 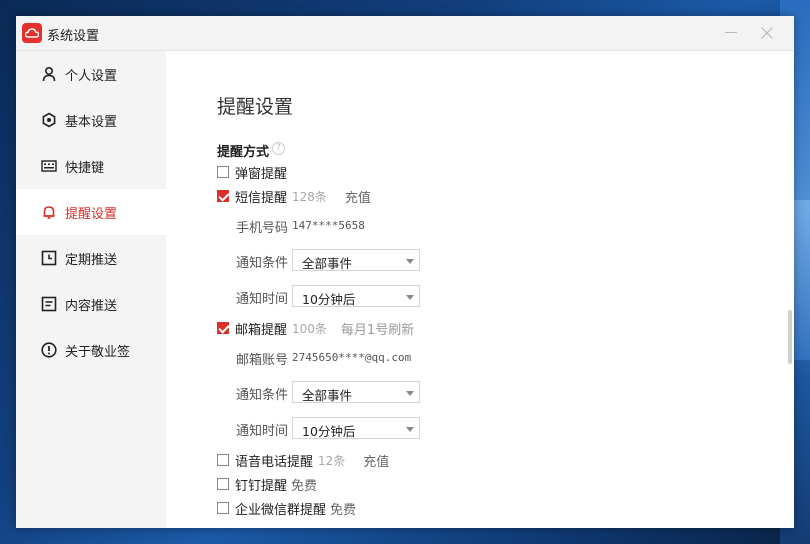 What do you see at coordinates (49, 258) in the screenshot?
I see `schedule-icon` at bounding box center [49, 258].